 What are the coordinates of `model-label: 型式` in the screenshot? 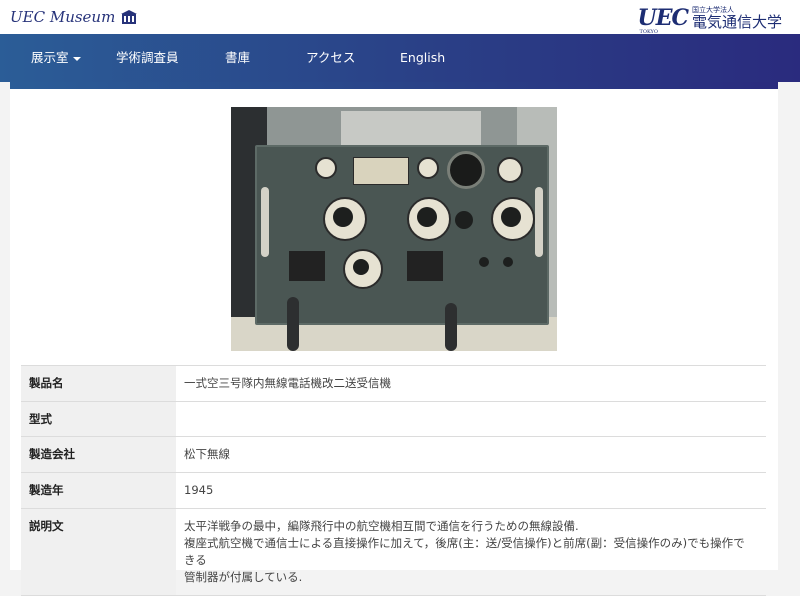 It's located at (98, 419).